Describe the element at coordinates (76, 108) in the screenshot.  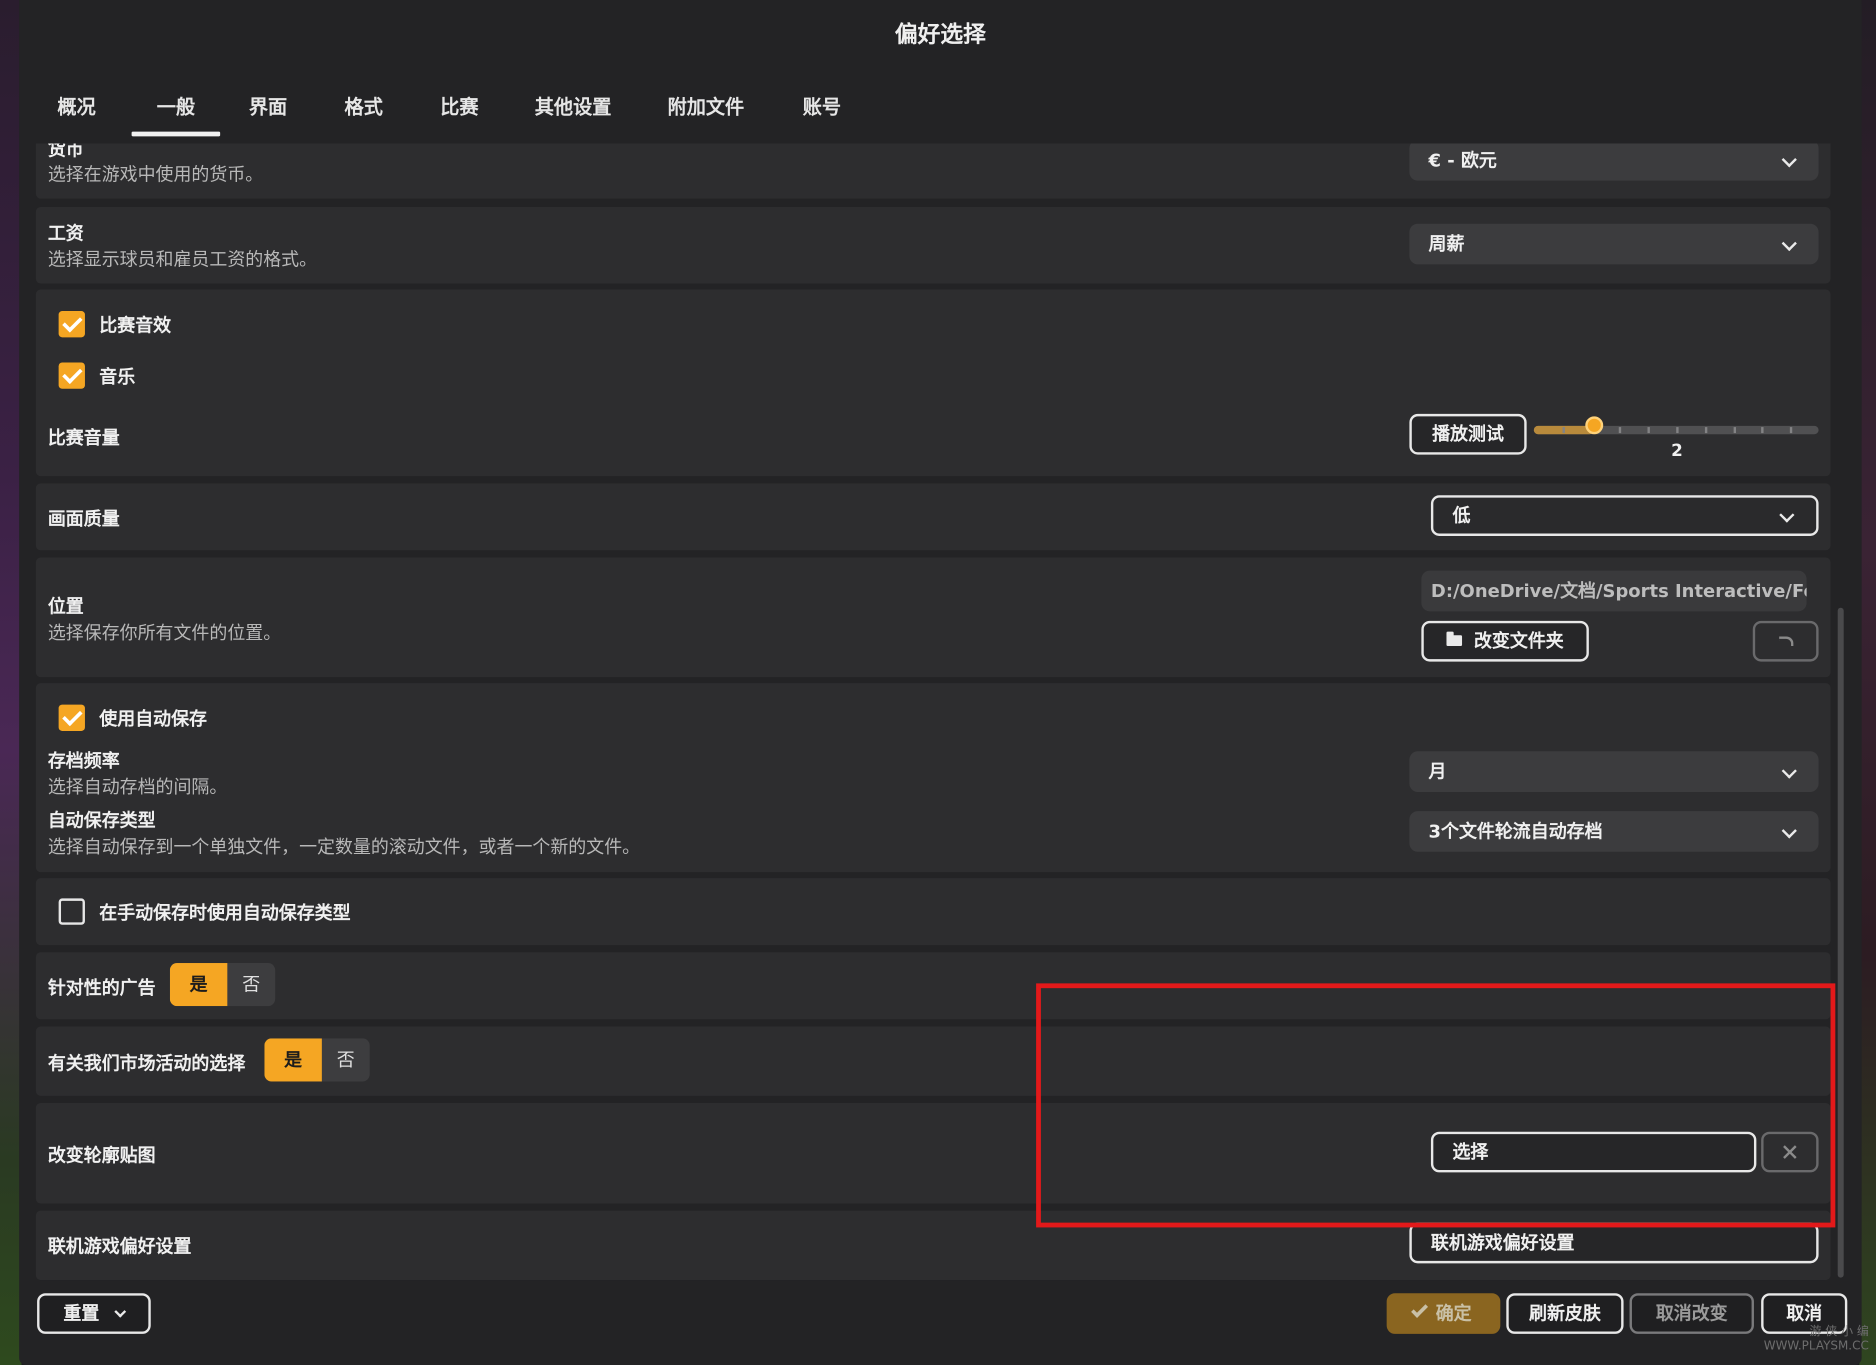
I see `tab-overview: 概况` at that location.